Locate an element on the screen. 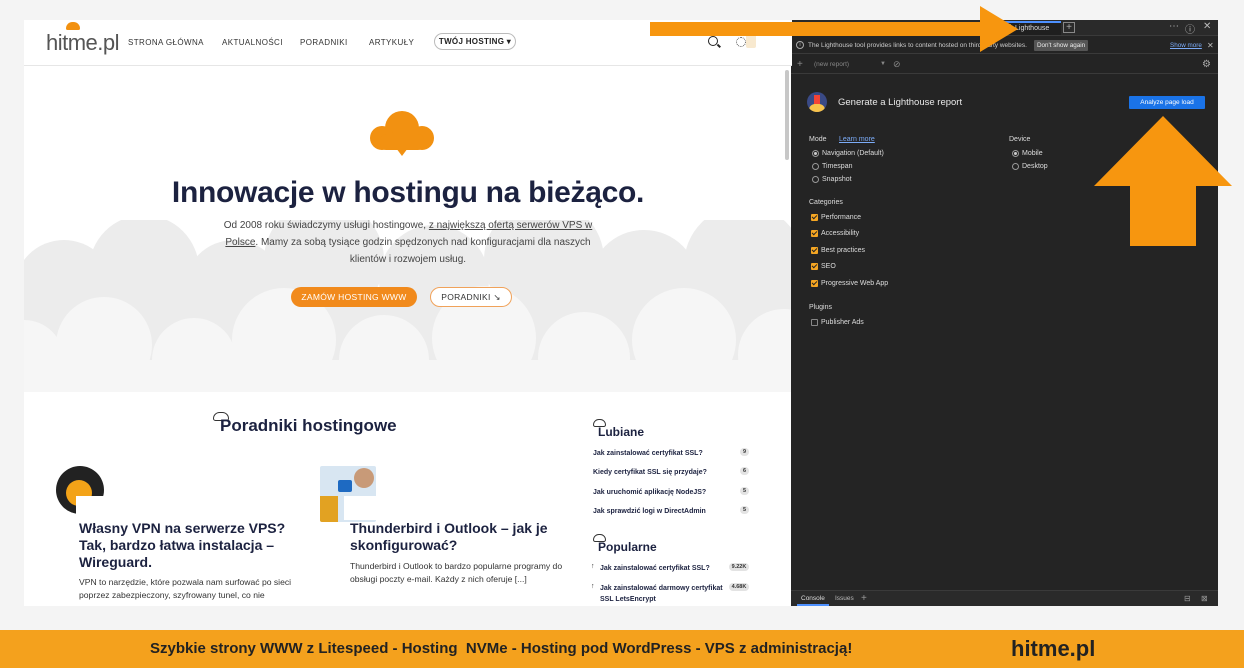  arrow-to-lighthouse-tab is located at coordinates (834, 29).